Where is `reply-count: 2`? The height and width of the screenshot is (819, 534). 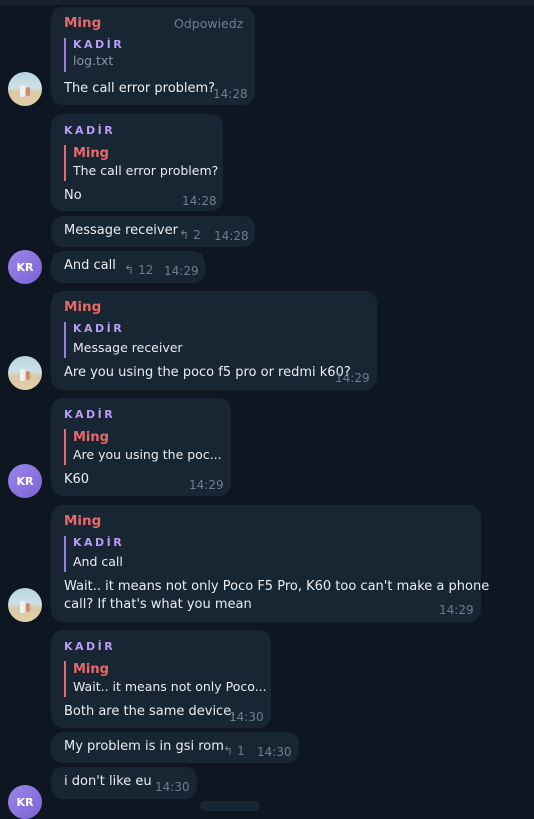
reply-count: 2 is located at coordinates (197, 235).